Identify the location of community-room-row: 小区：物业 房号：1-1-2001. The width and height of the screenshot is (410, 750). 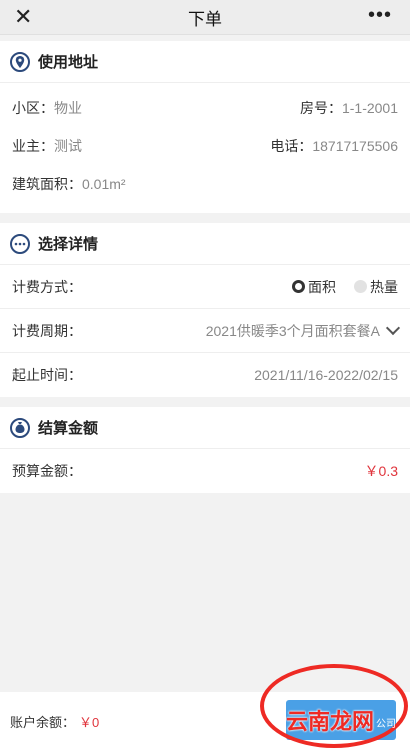
(205, 108).